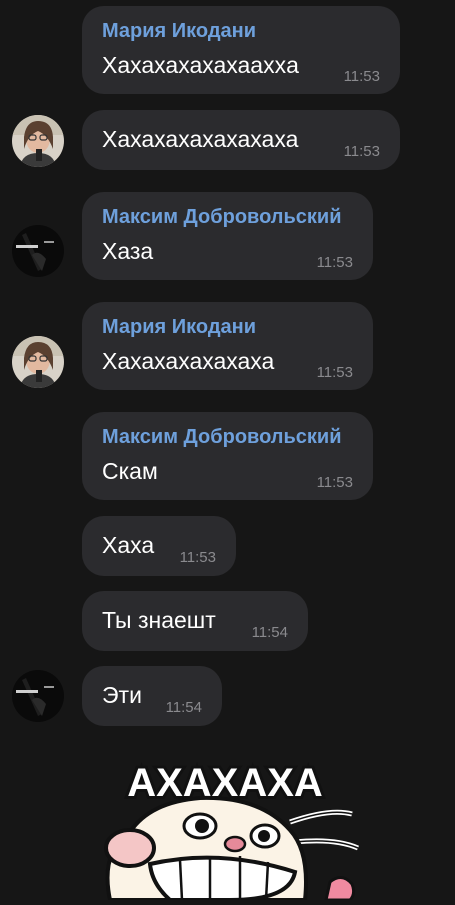  Describe the element at coordinates (152, 696) in the screenshot. I see `message-bubble: Эти 11:54` at that location.